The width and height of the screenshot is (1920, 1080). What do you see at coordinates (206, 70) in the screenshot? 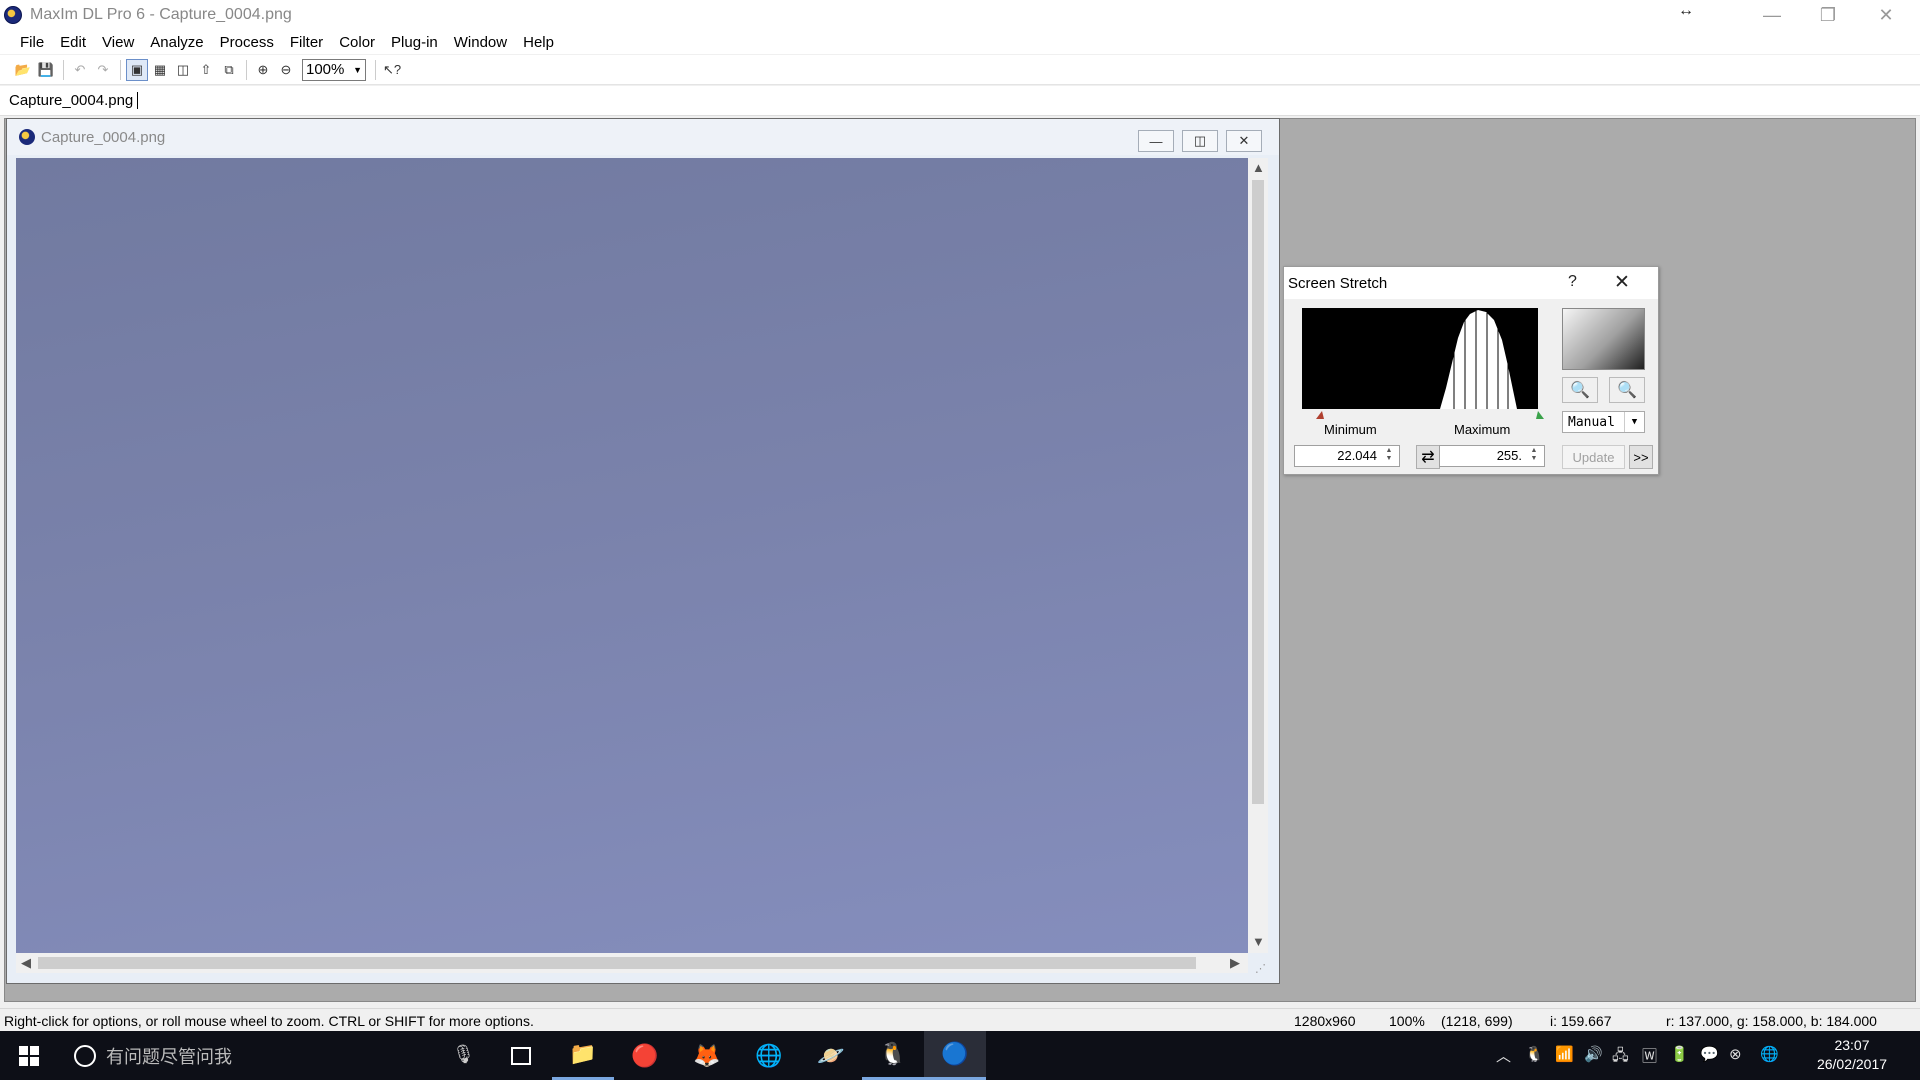
I see `pin-icon: ⇧` at bounding box center [206, 70].